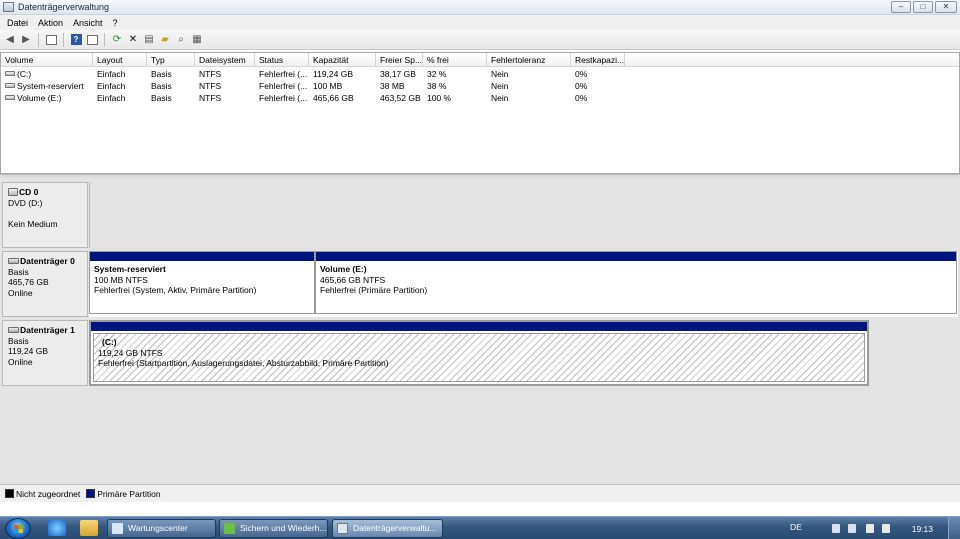 The height and width of the screenshot is (539, 960). Describe the element at coordinates (455, 60) in the screenshot. I see `column-prozent-frei: % frei` at that location.